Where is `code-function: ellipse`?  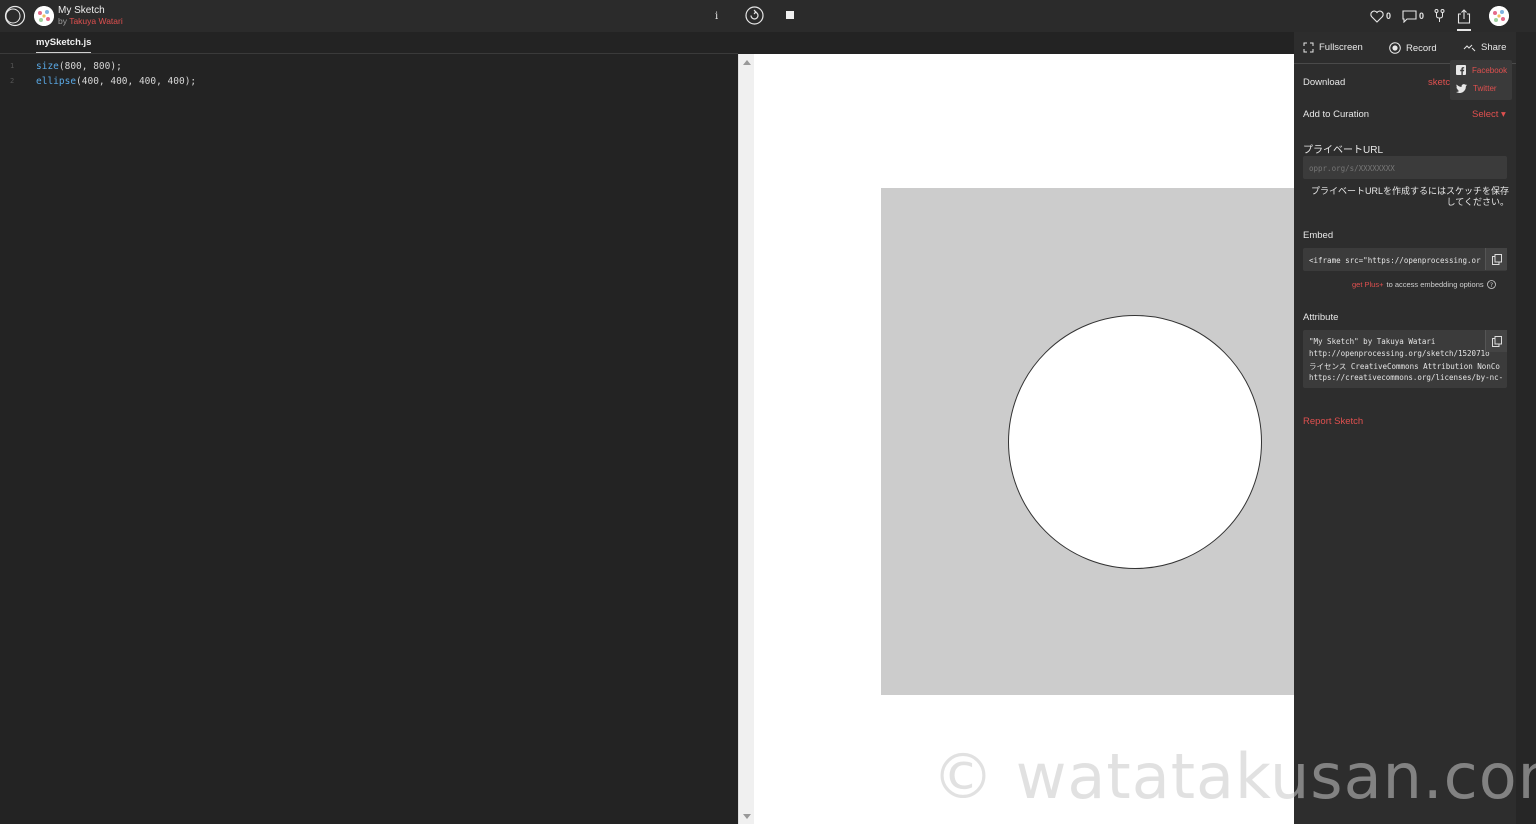 code-function: ellipse is located at coordinates (56, 81).